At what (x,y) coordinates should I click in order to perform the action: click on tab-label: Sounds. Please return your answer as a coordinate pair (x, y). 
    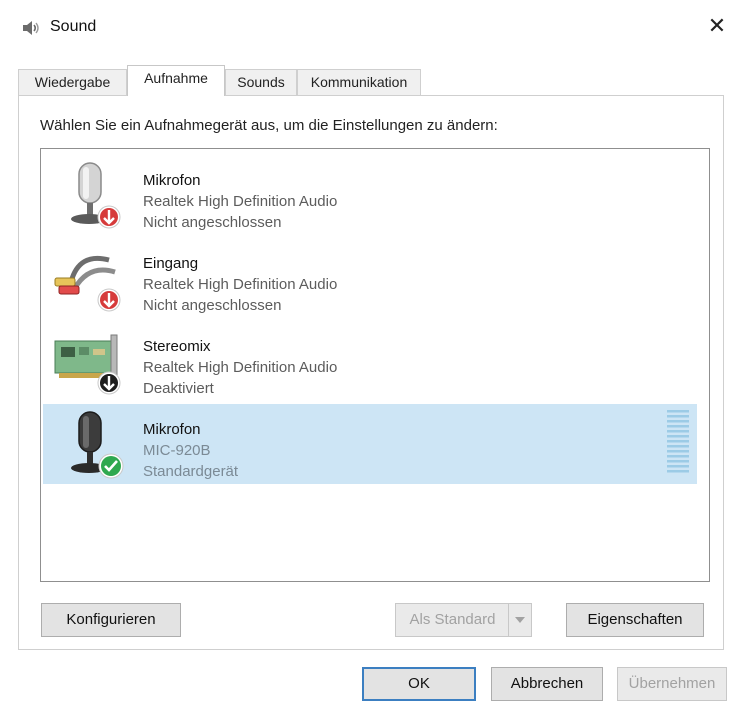
    Looking at the image, I should click on (261, 82).